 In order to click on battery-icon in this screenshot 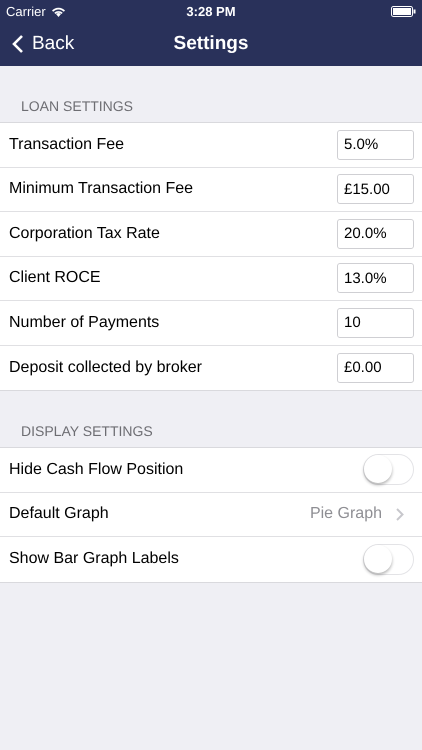, I will do `click(403, 11)`.